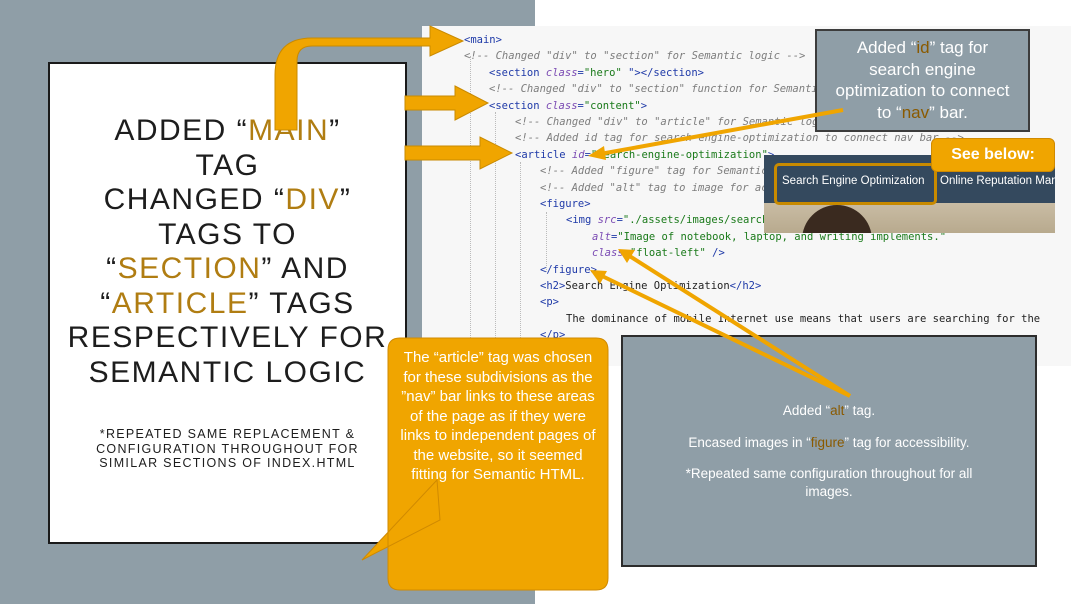  What do you see at coordinates (597, 153) in the screenshot?
I see `arrow-id-head` at bounding box center [597, 153].